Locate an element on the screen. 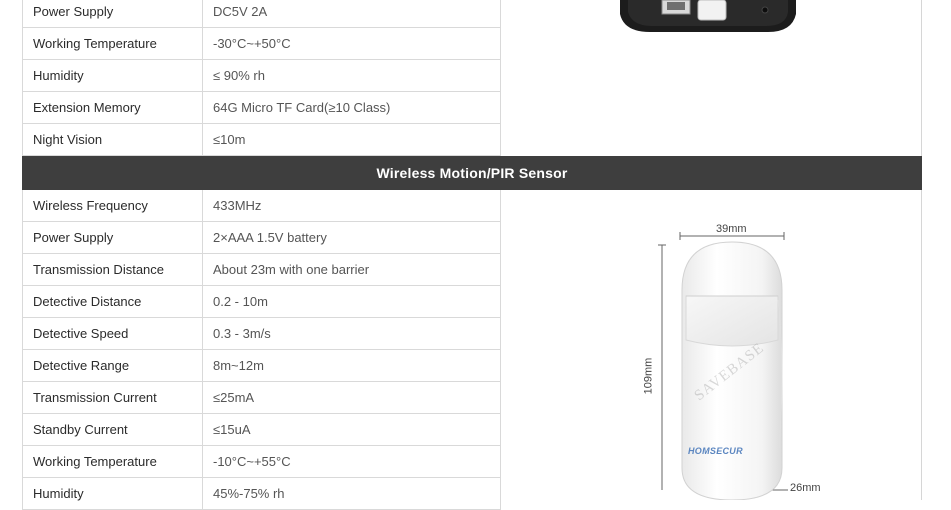 The image size is (951, 510). table-row: Transmission Current ≤25mA is located at coordinates (261, 398).